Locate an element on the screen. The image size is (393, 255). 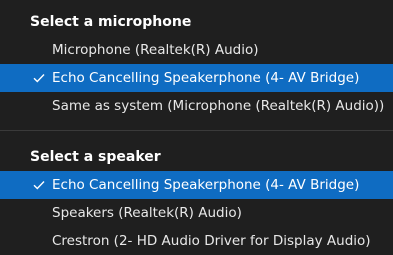
menu-item-label: Speakers (Realtek(R) Audio) is located at coordinates (147, 213).